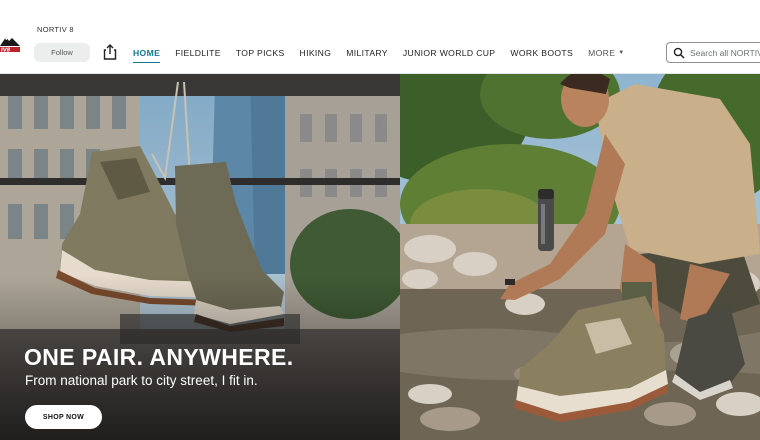 The height and width of the screenshot is (440, 760). I want to click on share-icon, so click(110, 52).